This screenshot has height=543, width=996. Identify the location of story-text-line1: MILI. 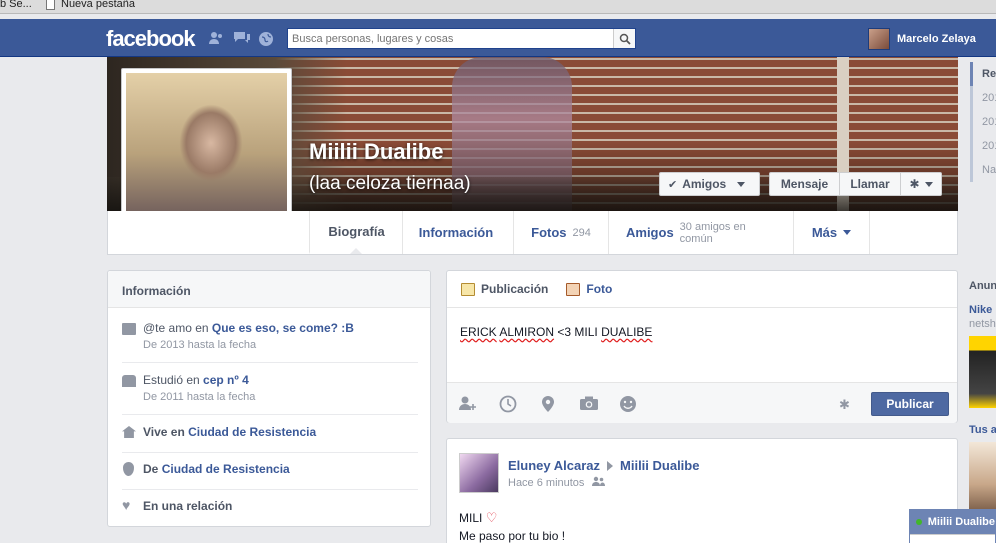
(471, 518).